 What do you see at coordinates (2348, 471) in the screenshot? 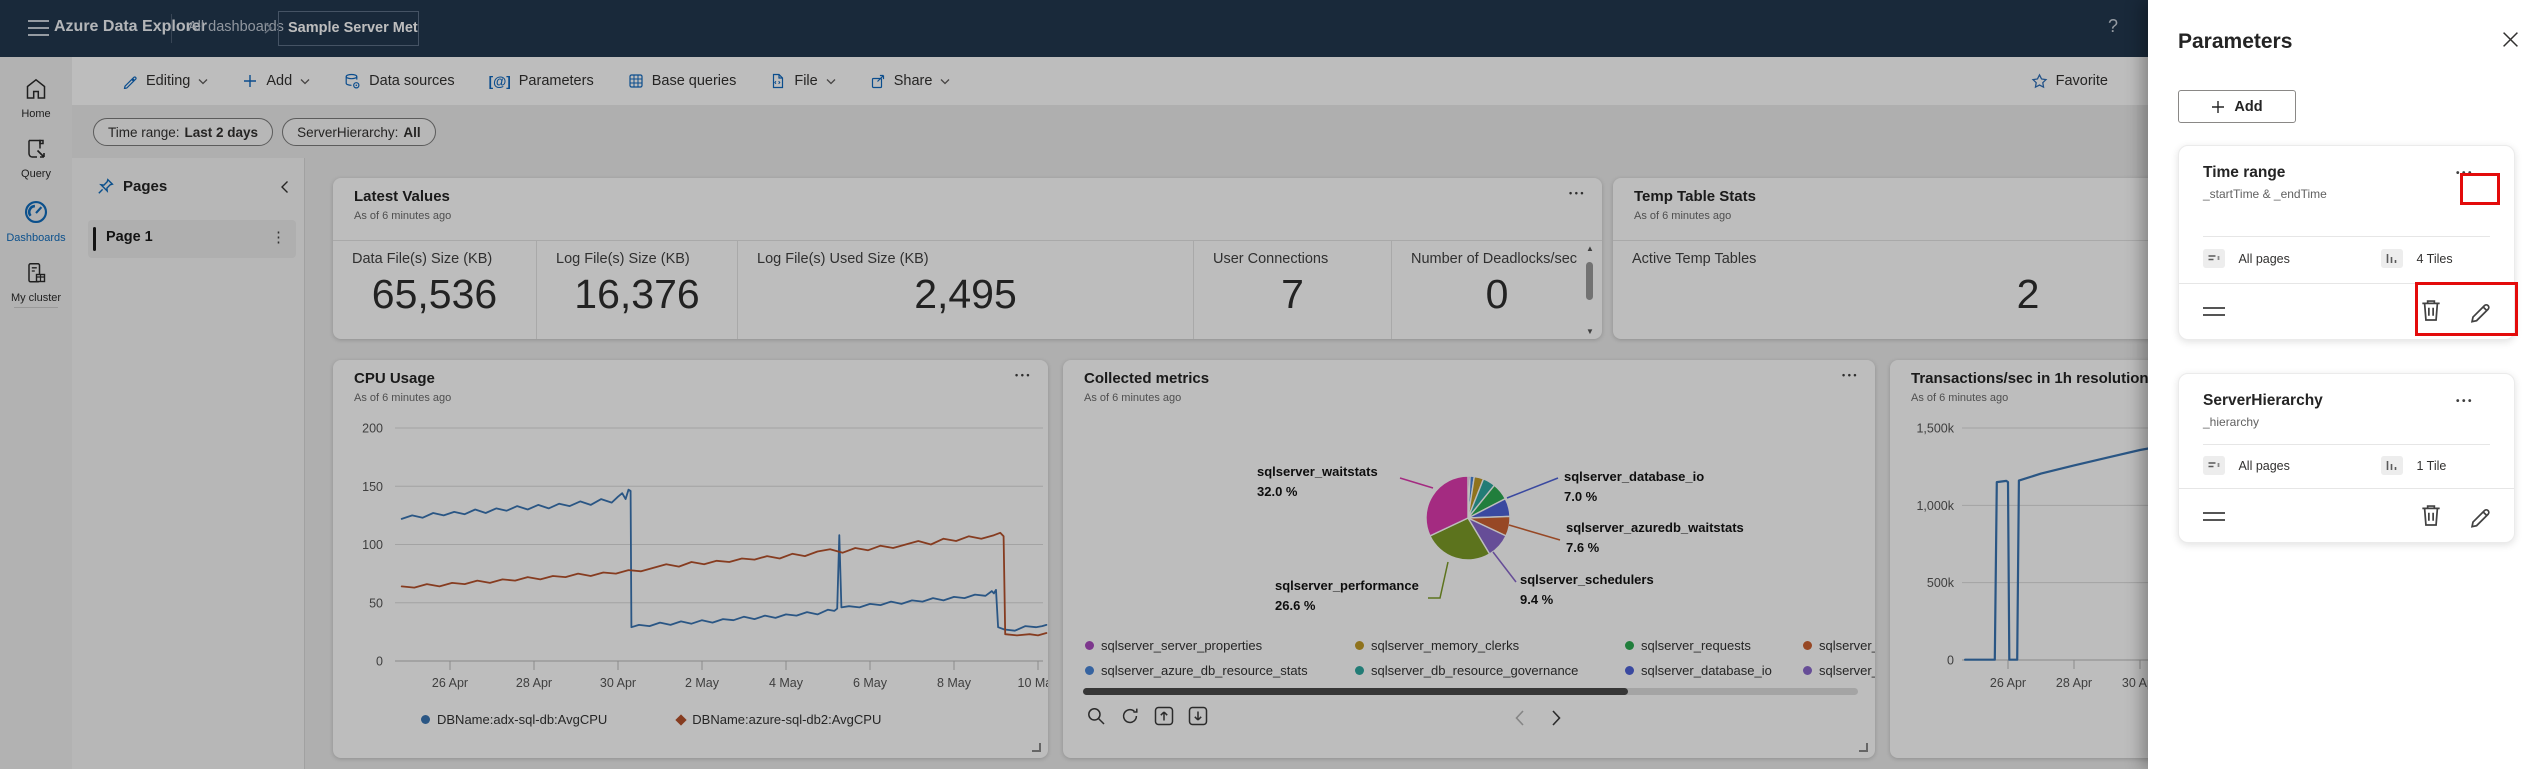
I see `card-info-row: All pages 1 Tile` at bounding box center [2348, 471].